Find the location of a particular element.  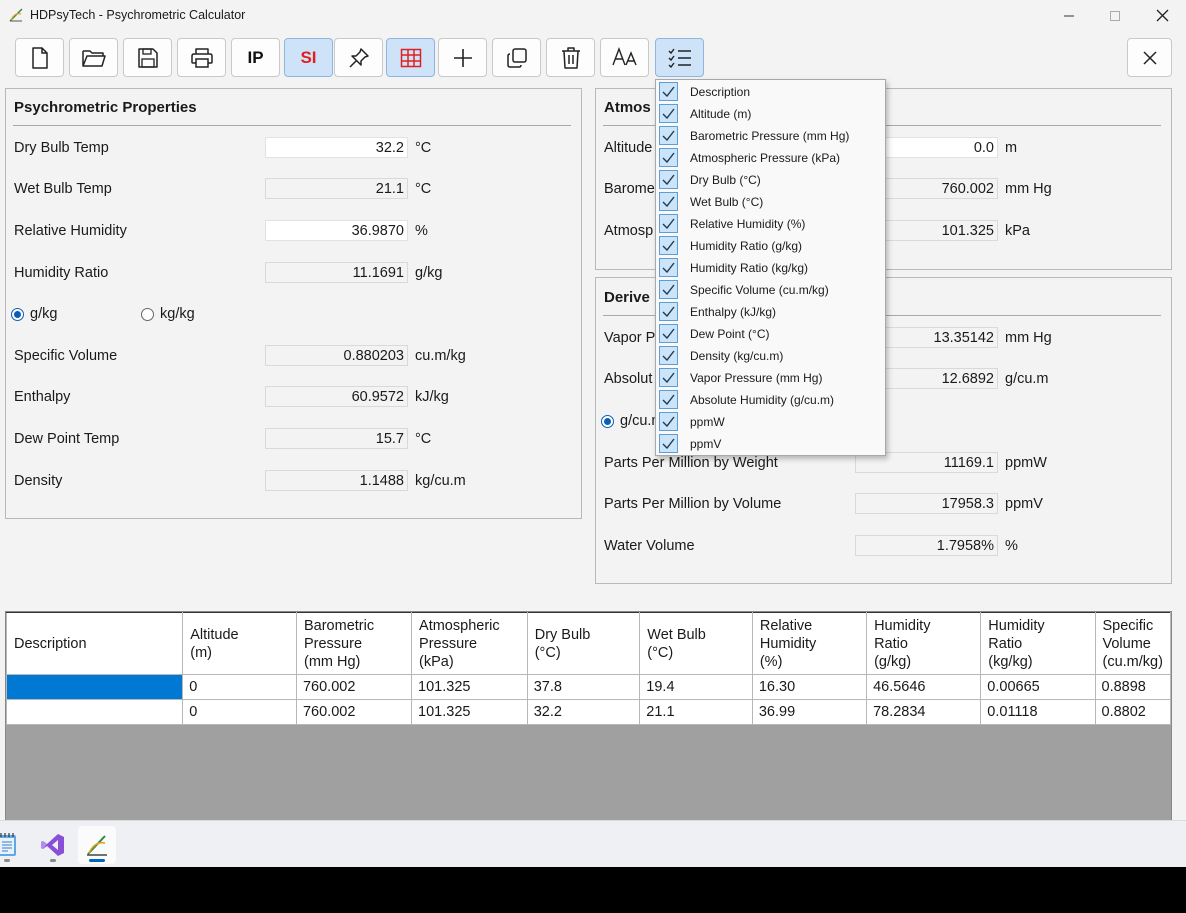

column-header: Relative Humidity (%) is located at coordinates (809, 643).